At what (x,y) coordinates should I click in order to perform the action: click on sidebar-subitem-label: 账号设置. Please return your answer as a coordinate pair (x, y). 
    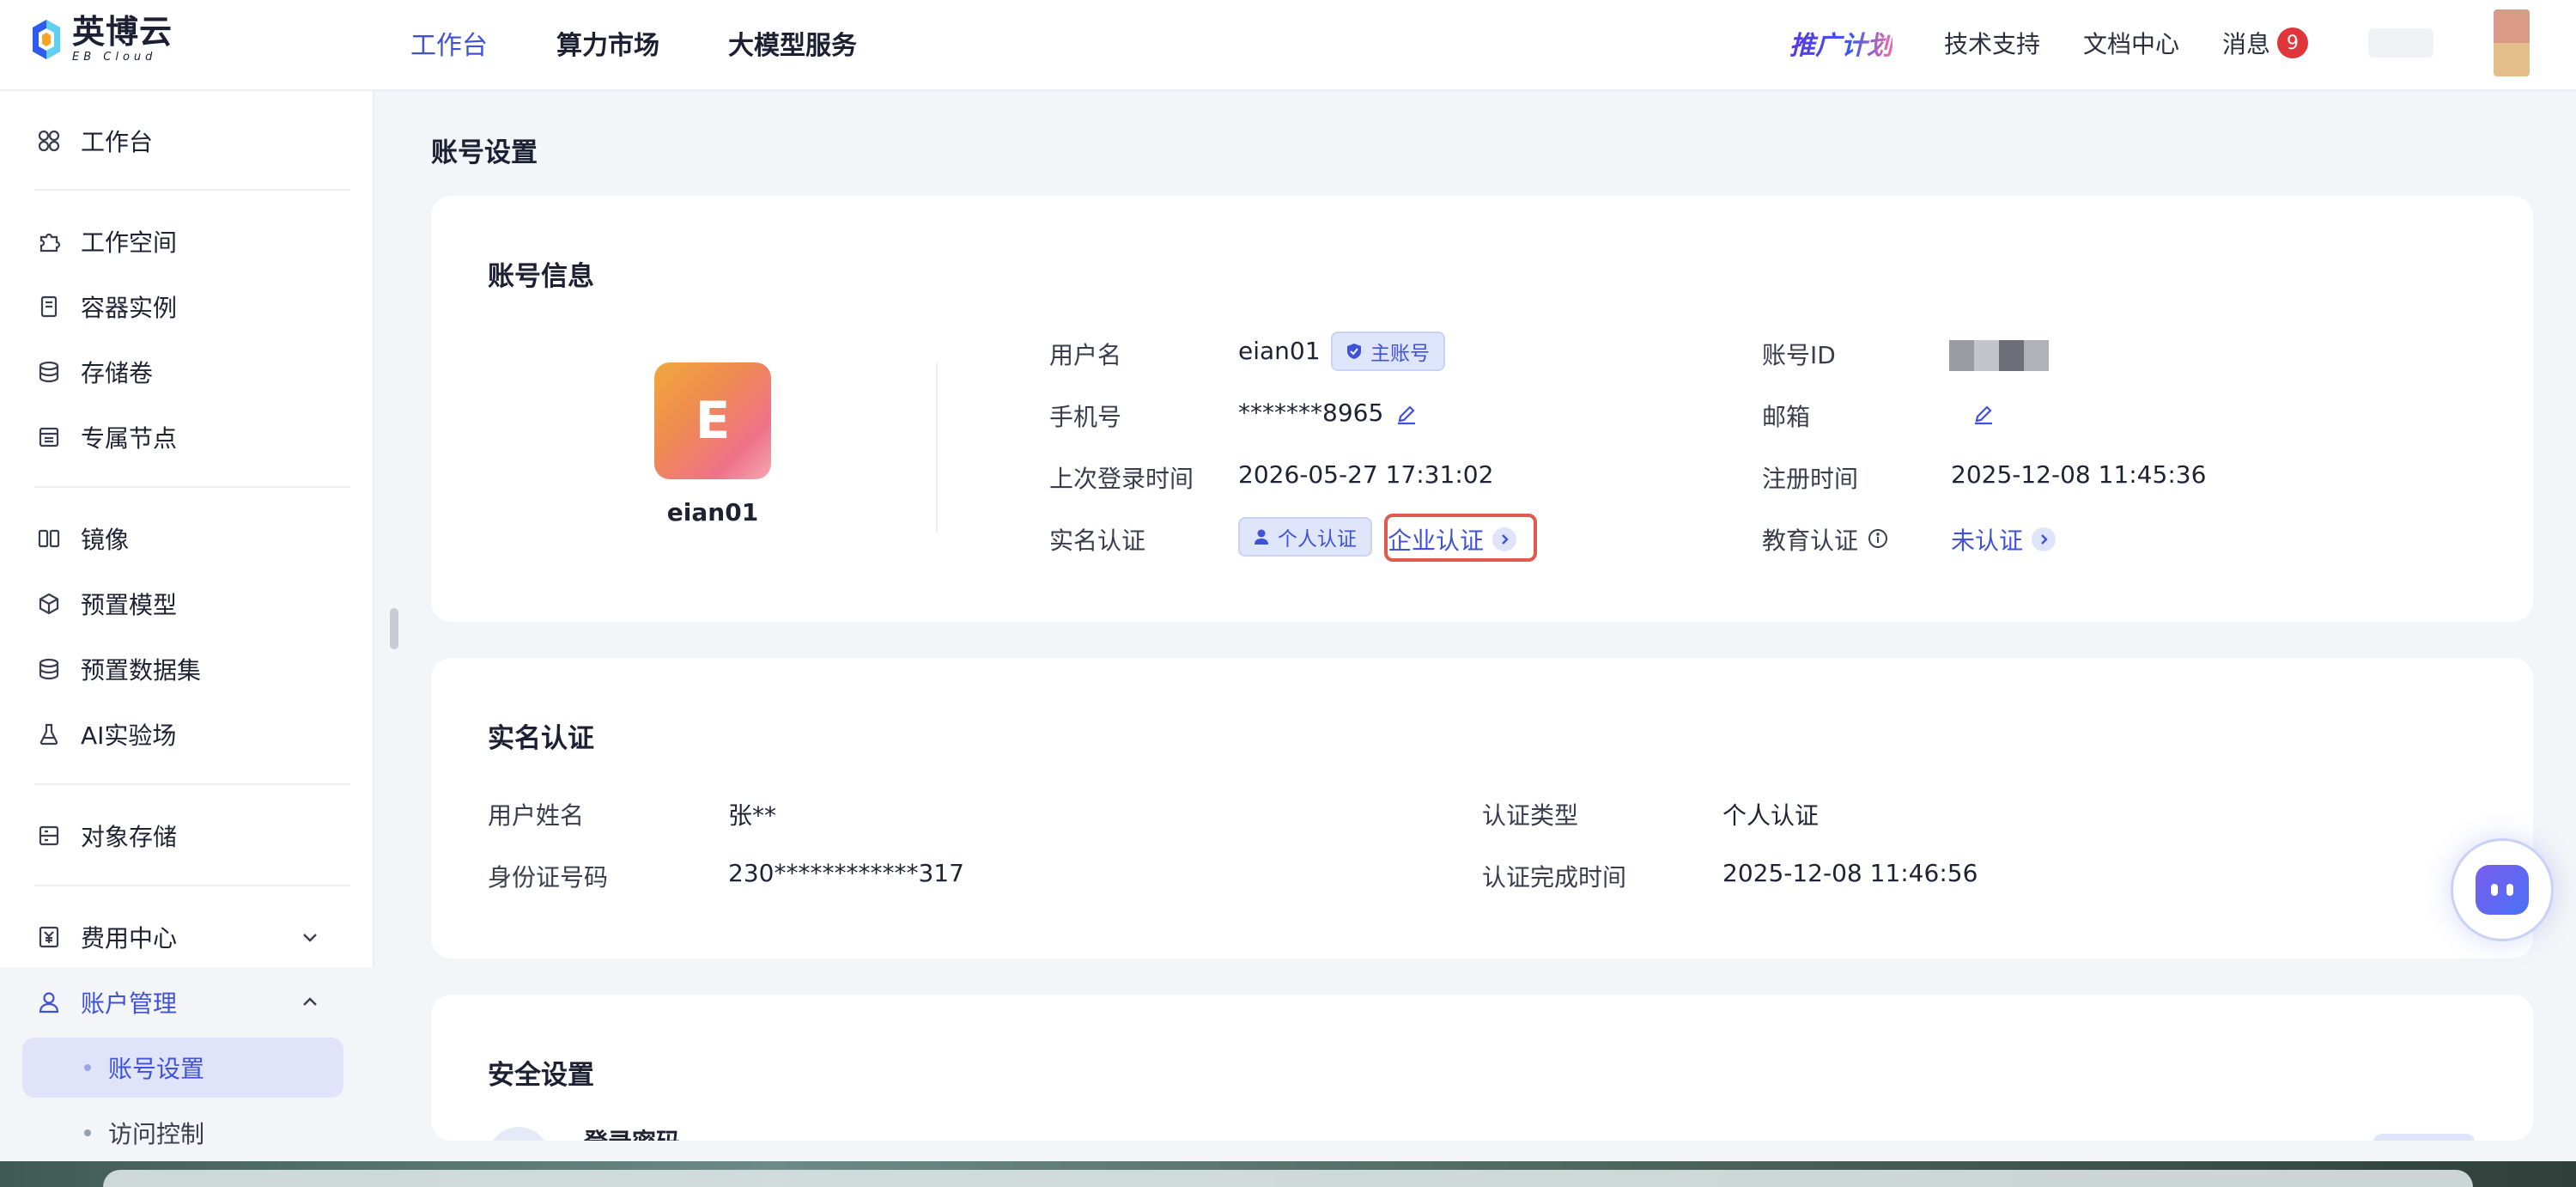
    Looking at the image, I should click on (156, 1069).